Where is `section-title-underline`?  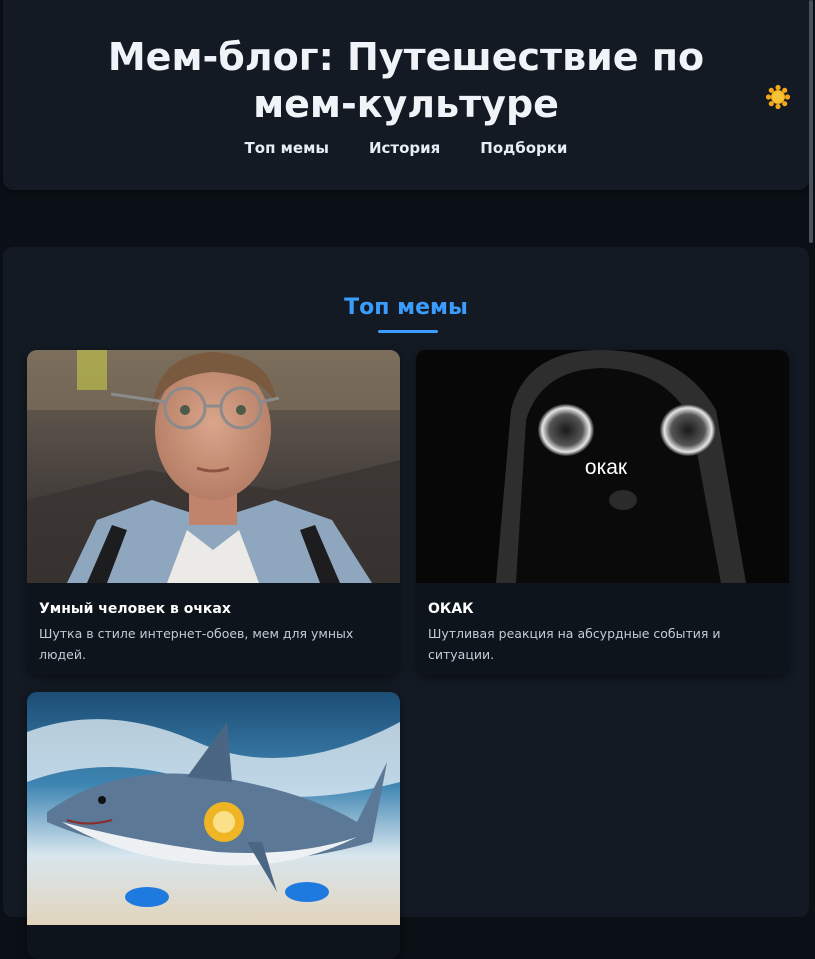 section-title-underline is located at coordinates (408, 331).